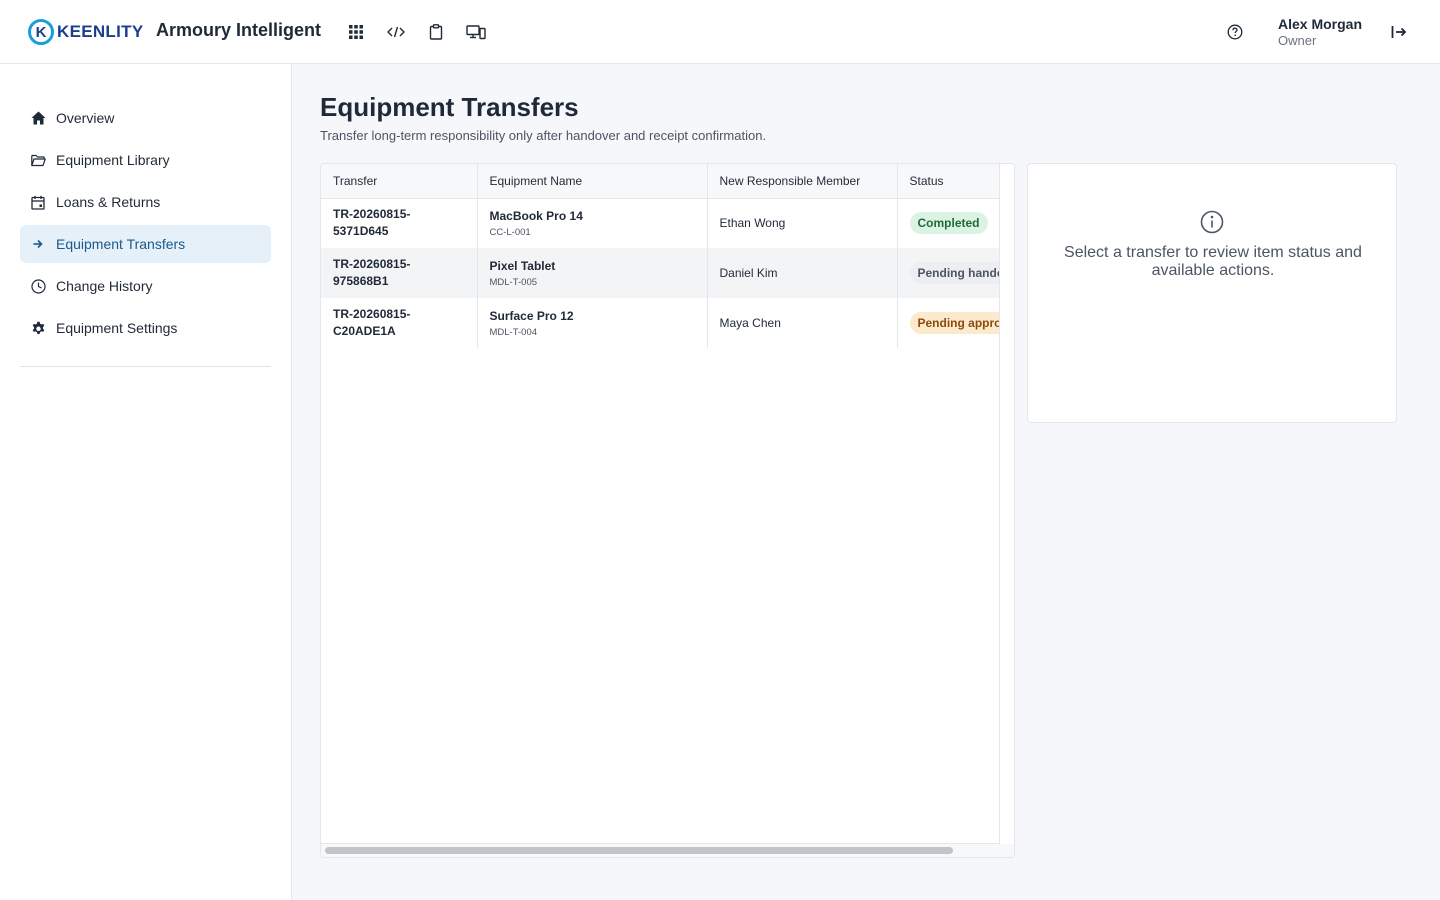 This screenshot has width=1440, height=900. What do you see at coordinates (639, 850) in the screenshot?
I see `horizontal-scrollbar-thumb` at bounding box center [639, 850].